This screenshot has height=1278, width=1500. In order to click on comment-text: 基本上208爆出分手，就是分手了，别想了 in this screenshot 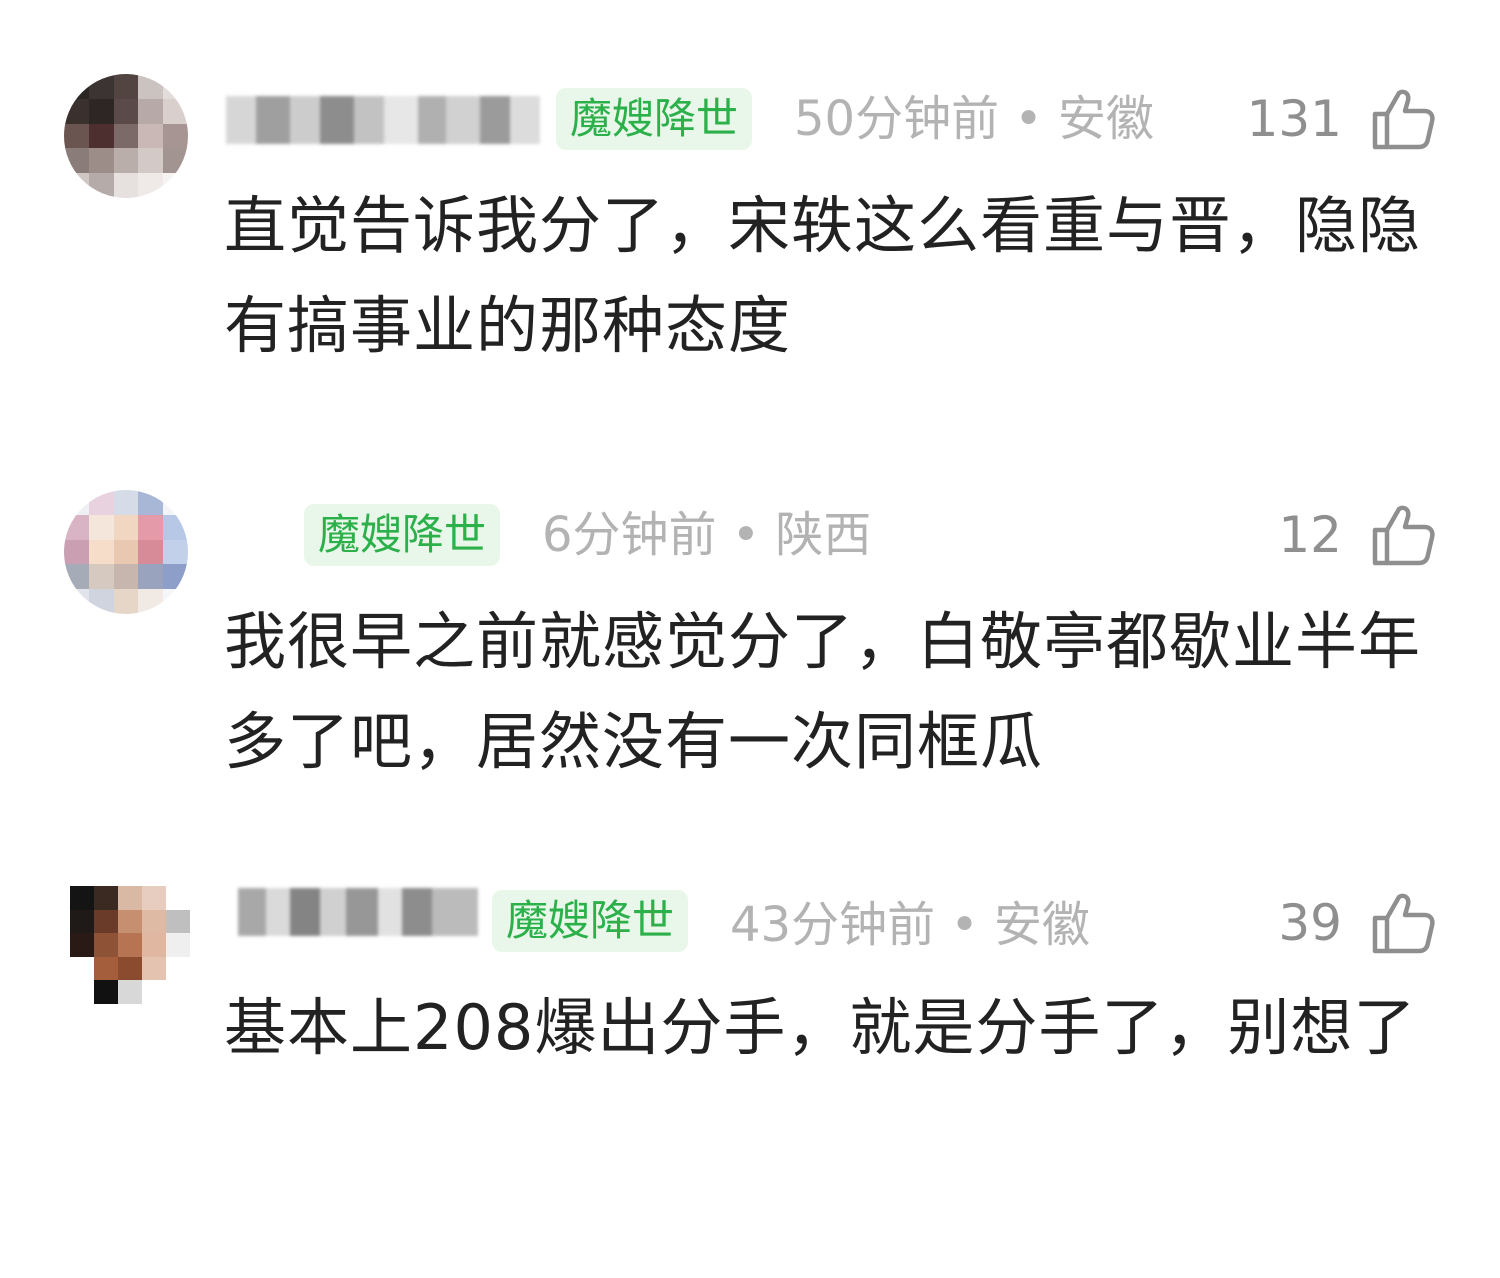, I will do `click(820, 1027)`.